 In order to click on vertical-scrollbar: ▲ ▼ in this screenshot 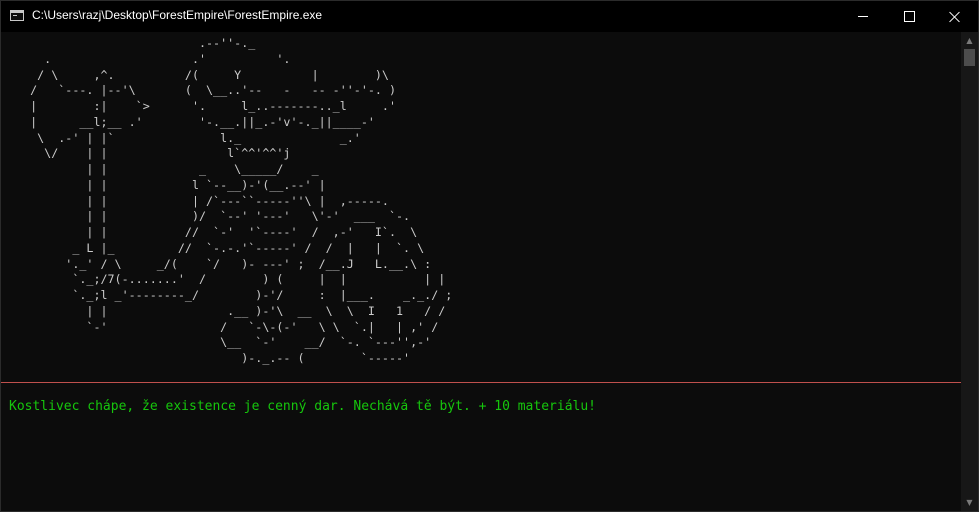, I will do `click(969, 271)`.